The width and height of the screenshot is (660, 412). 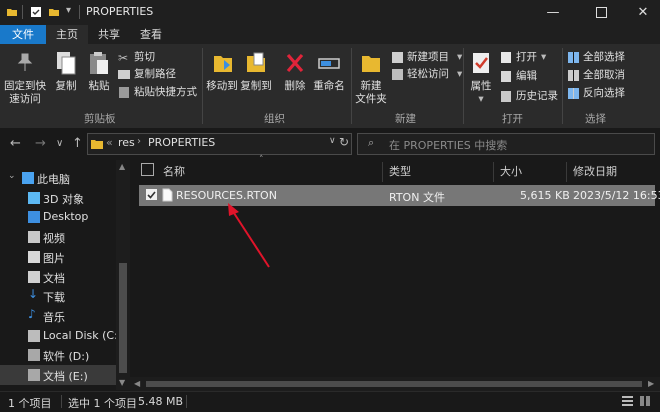 I want to click on status-size: 5.48 MB, so click(x=161, y=401).